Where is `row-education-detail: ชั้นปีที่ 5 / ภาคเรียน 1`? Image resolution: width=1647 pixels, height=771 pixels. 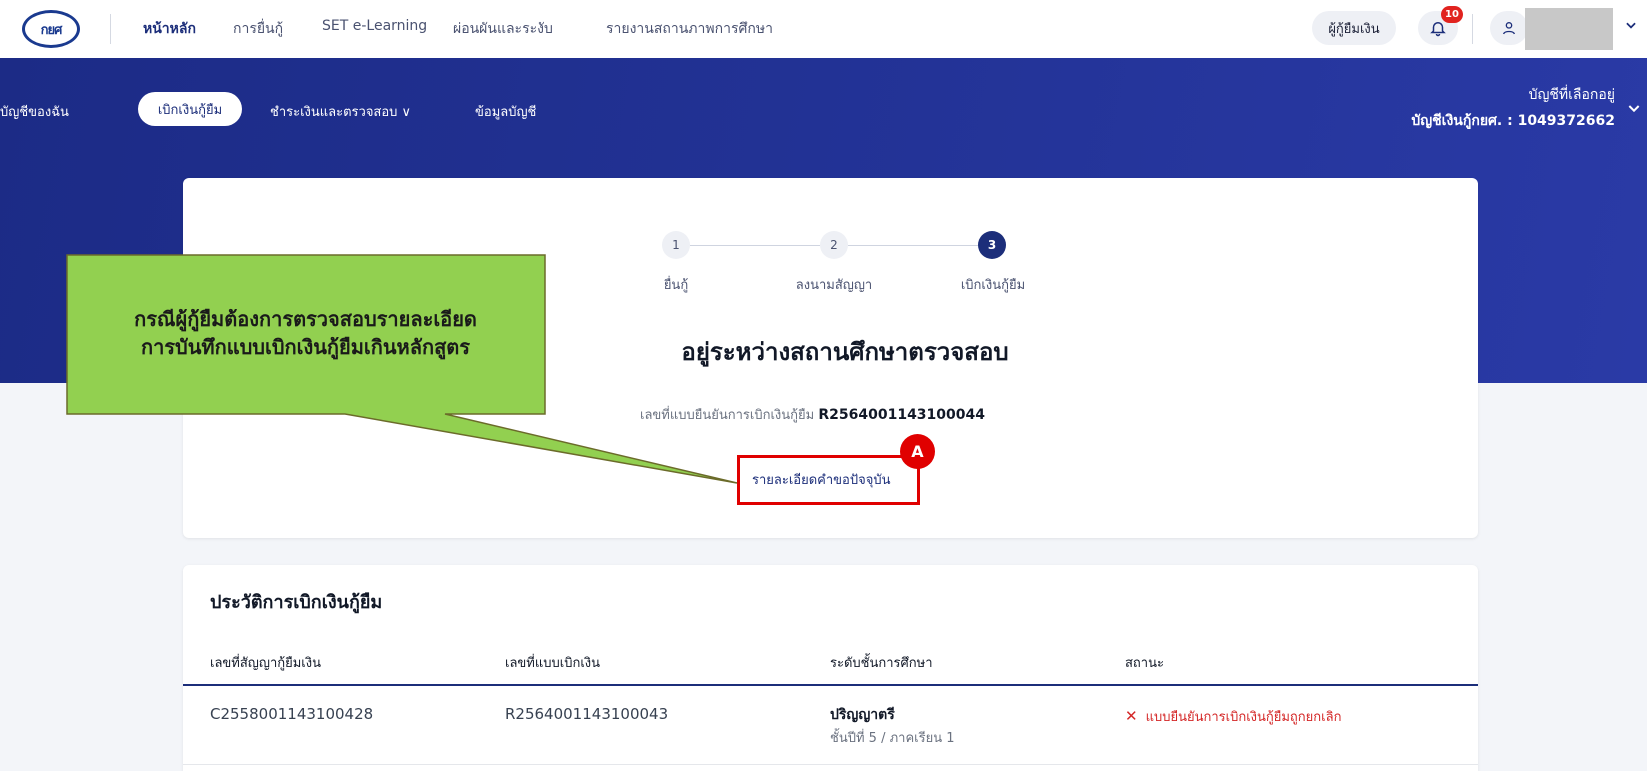 row-education-detail: ชั้นปีที่ 5 / ภาคเรียน 1 is located at coordinates (892, 738).